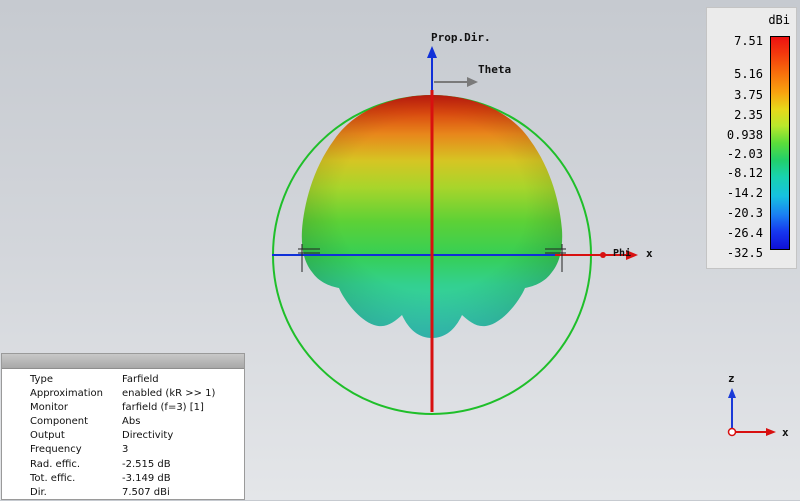 The height and width of the screenshot is (501, 800). Describe the element at coordinates (779, 20) in the screenshot. I see `legend-unit: dBi` at that location.